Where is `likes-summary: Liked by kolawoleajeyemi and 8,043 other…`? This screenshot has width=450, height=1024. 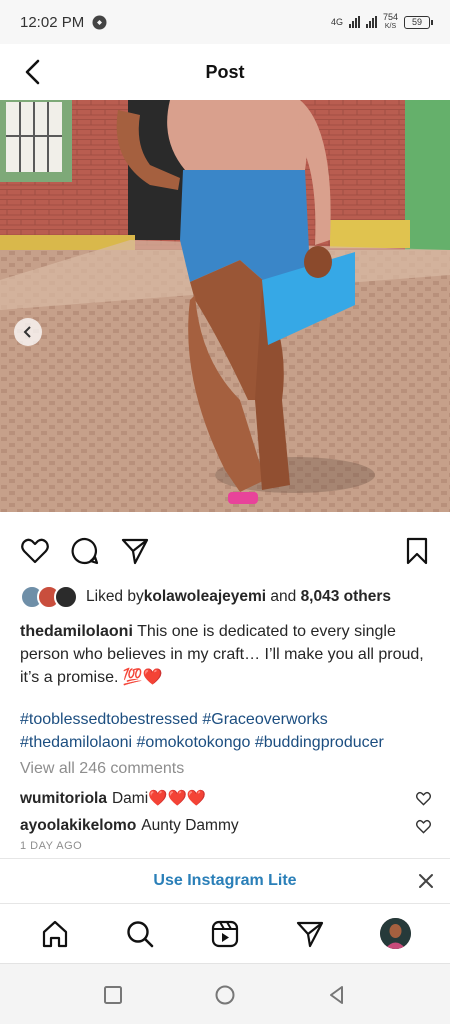
likes-summary: Liked by kolawoleajeyemi and 8,043 other… is located at coordinates (205, 597).